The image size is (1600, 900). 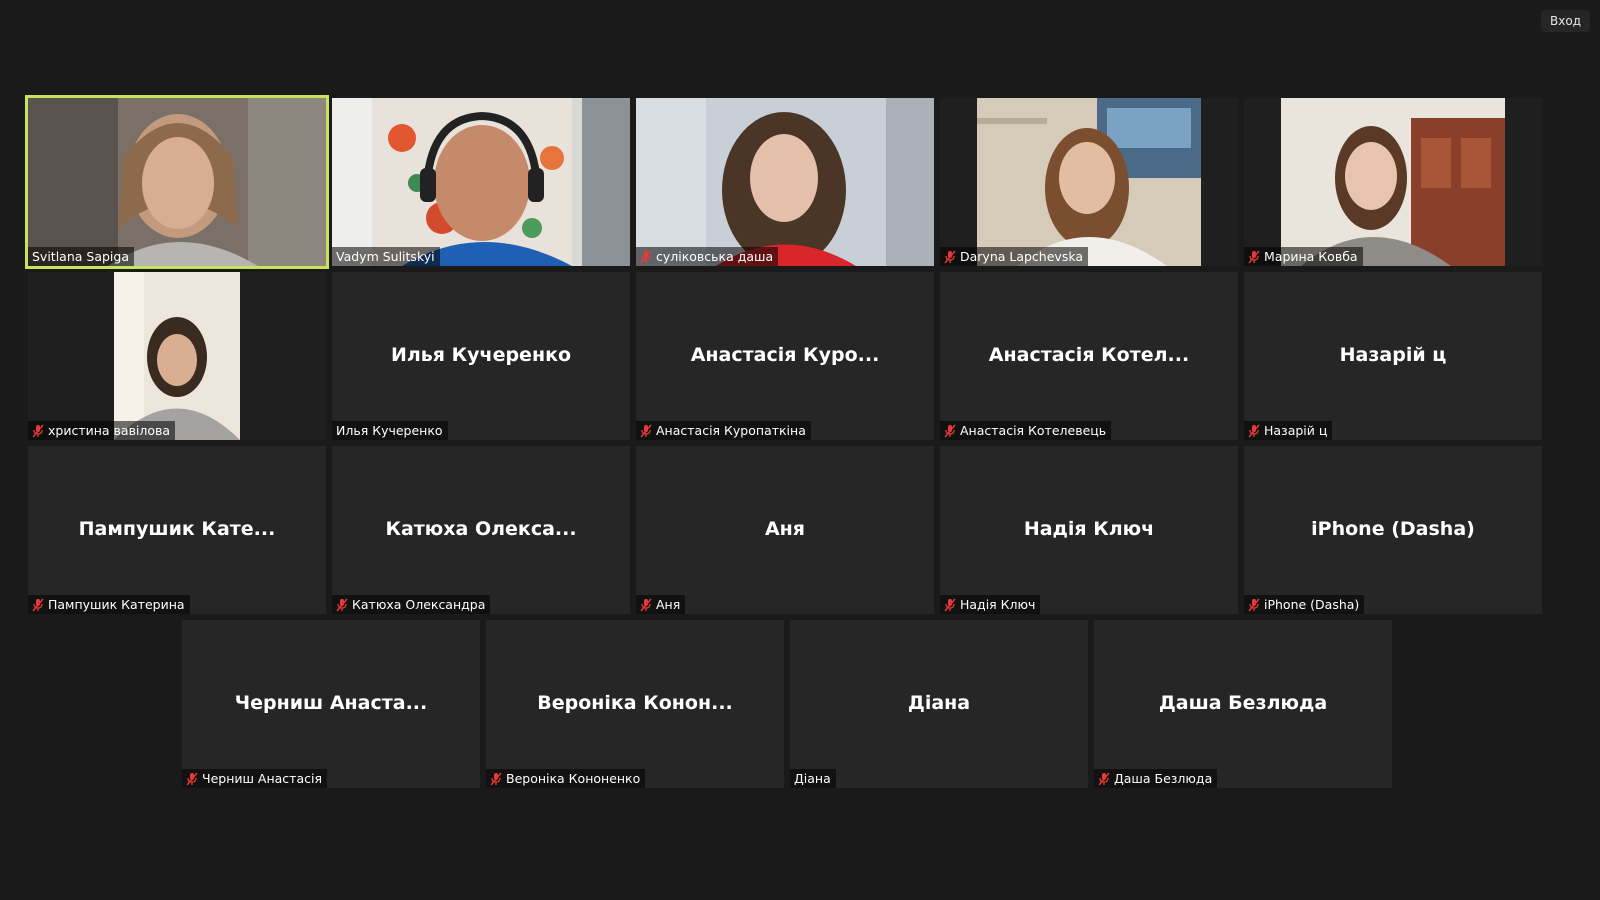 I want to click on participant-display-name: Даша Безлюда, so click(x=1243, y=702).